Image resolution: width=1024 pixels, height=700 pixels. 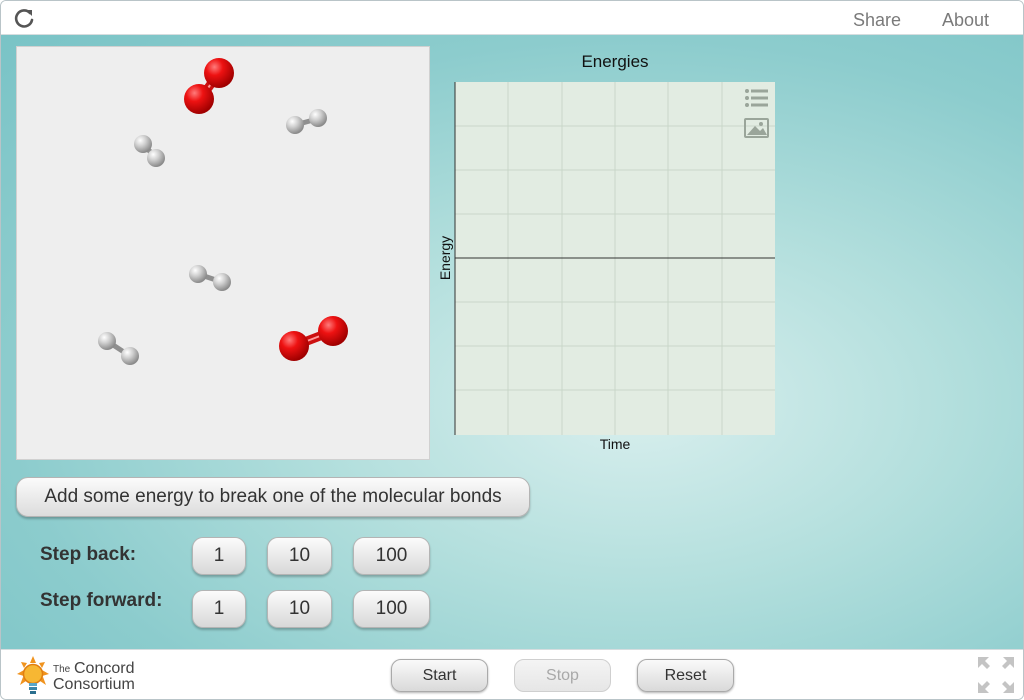 What do you see at coordinates (439, 675) in the screenshot?
I see `start-button: Start` at bounding box center [439, 675].